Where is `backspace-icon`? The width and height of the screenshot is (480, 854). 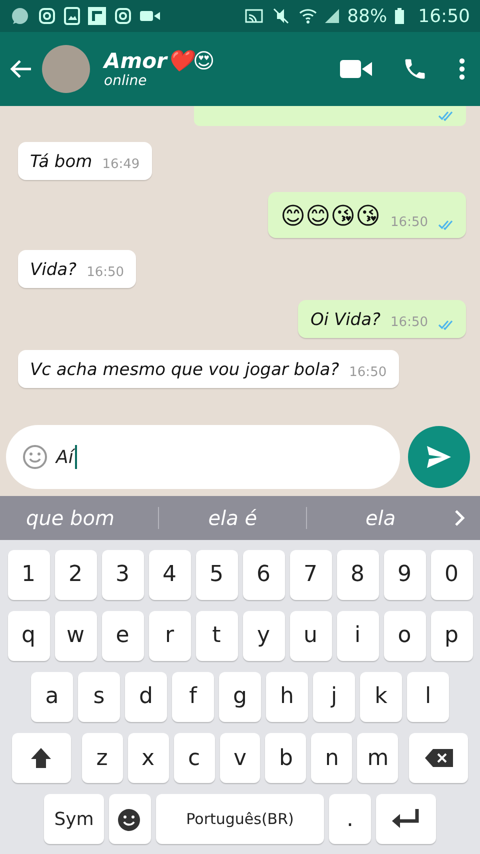 backspace-icon is located at coordinates (439, 758).